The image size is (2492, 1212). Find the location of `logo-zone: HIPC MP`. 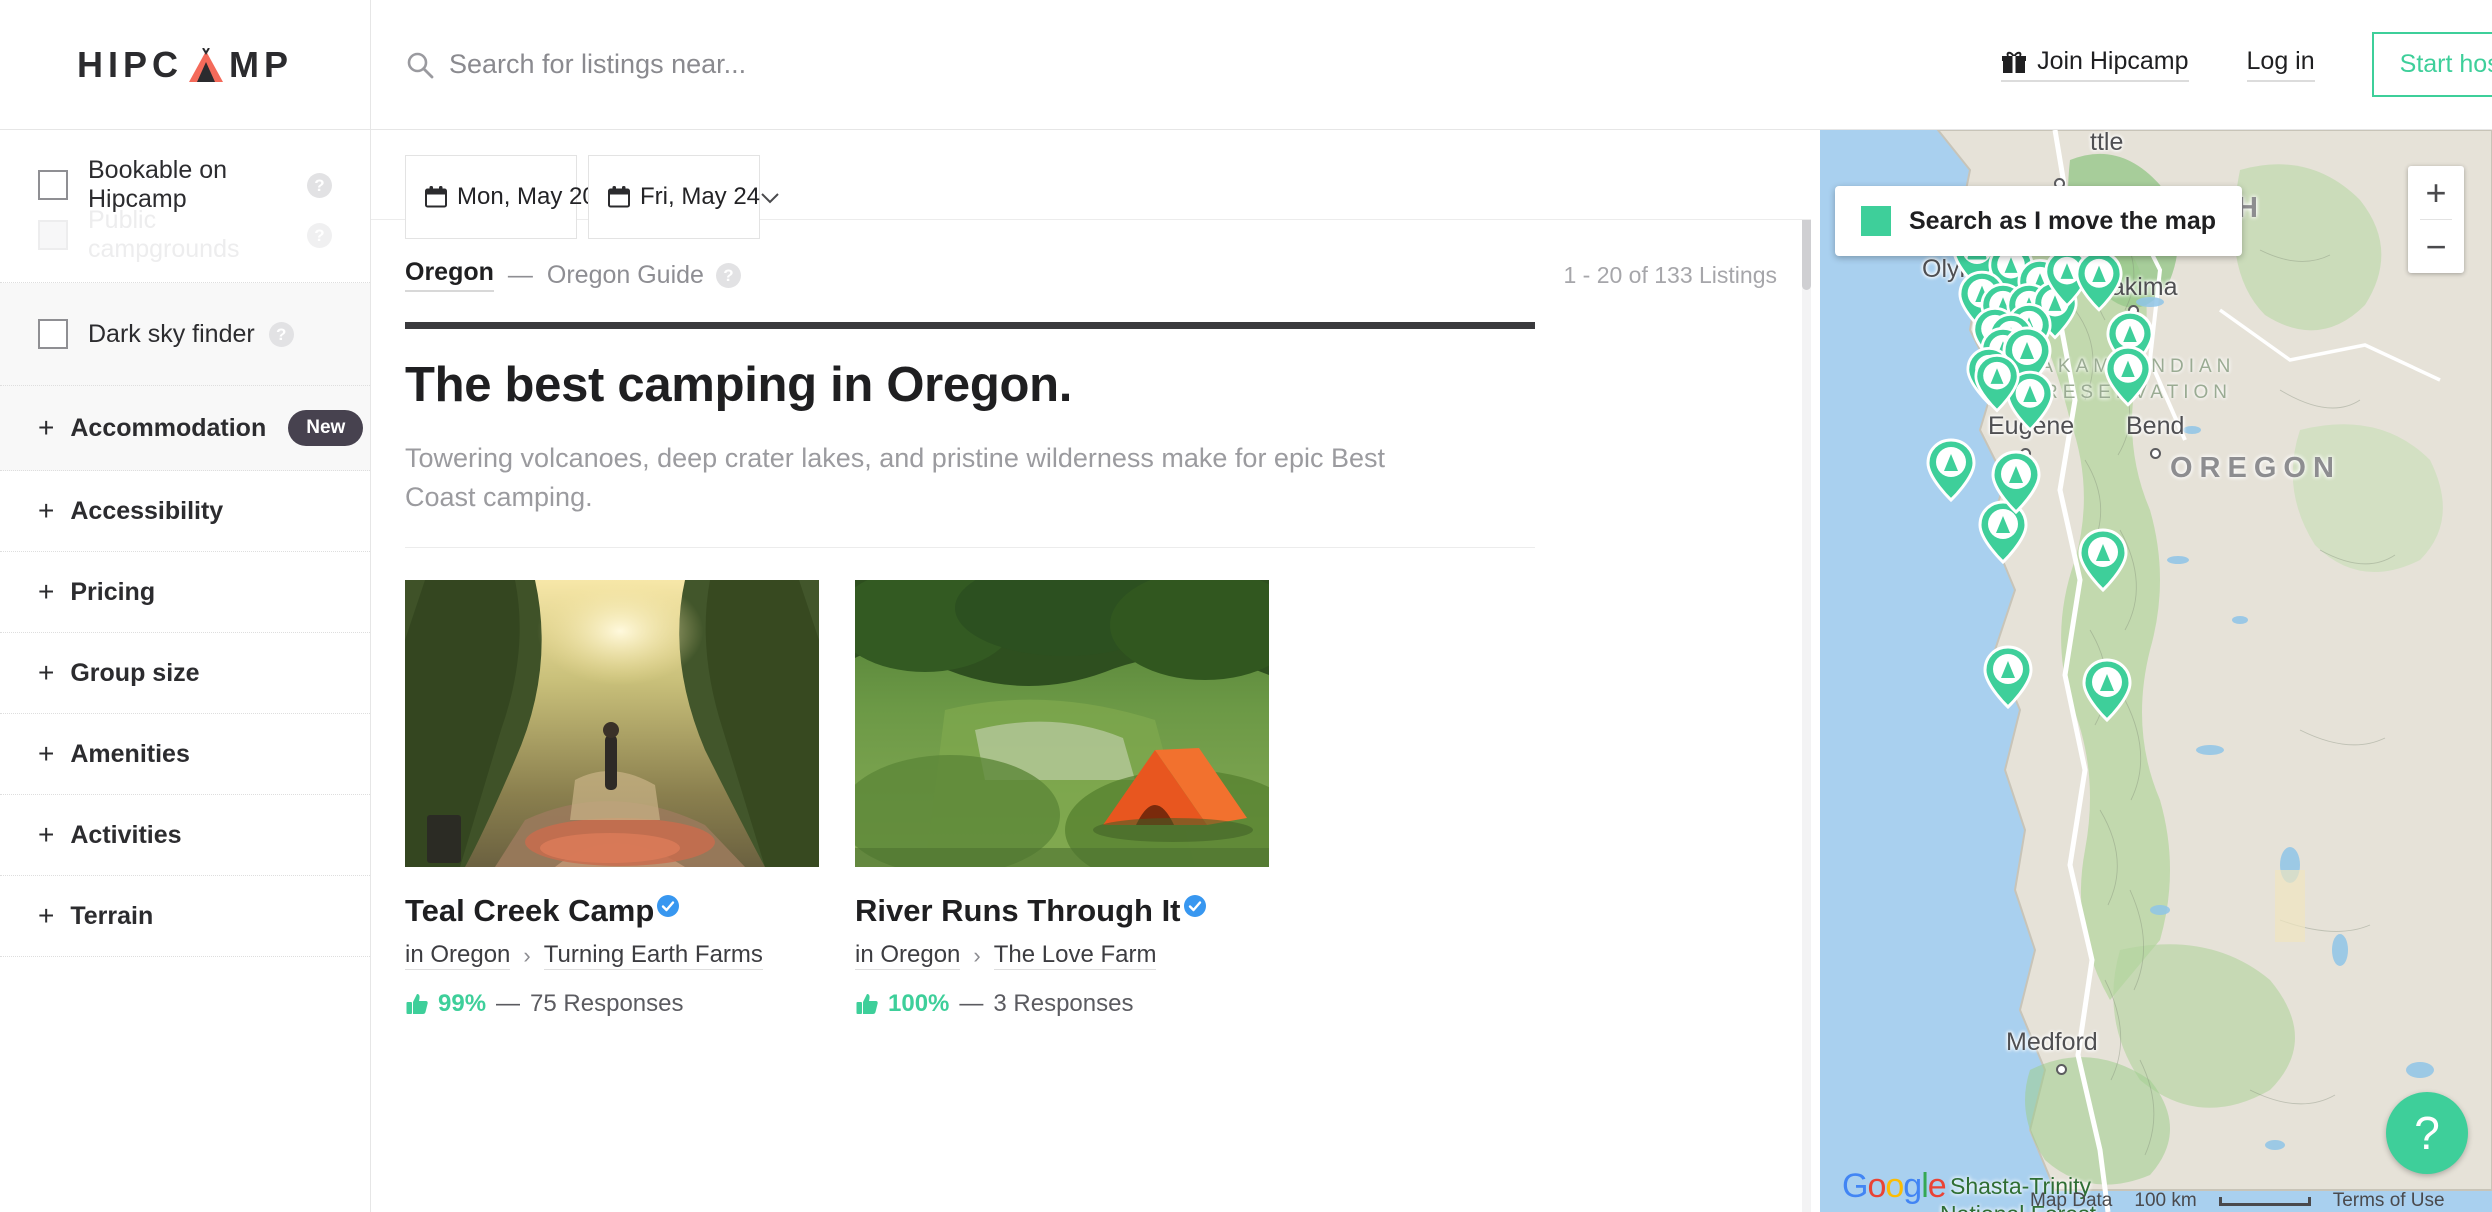

logo-zone: HIPC MP is located at coordinates (185, 65).